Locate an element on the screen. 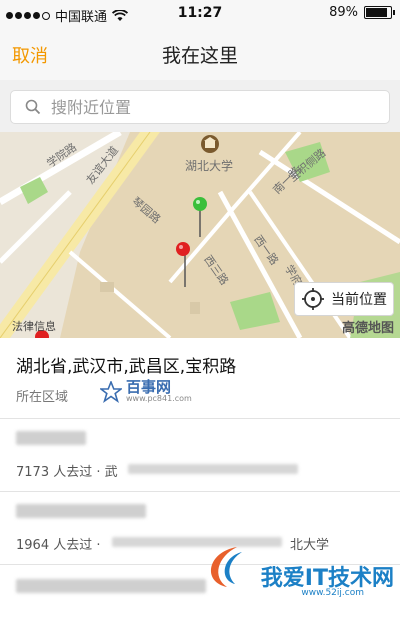 This screenshot has width=400, height=637. watermark-bottom-url: www.52ij.com is located at coordinates (332, 593).